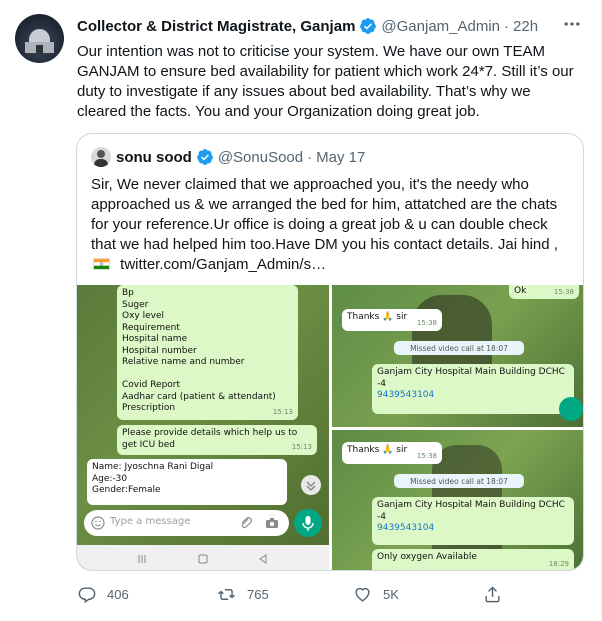  What do you see at coordinates (246, 523) in the screenshot?
I see `attach-icon` at bounding box center [246, 523].